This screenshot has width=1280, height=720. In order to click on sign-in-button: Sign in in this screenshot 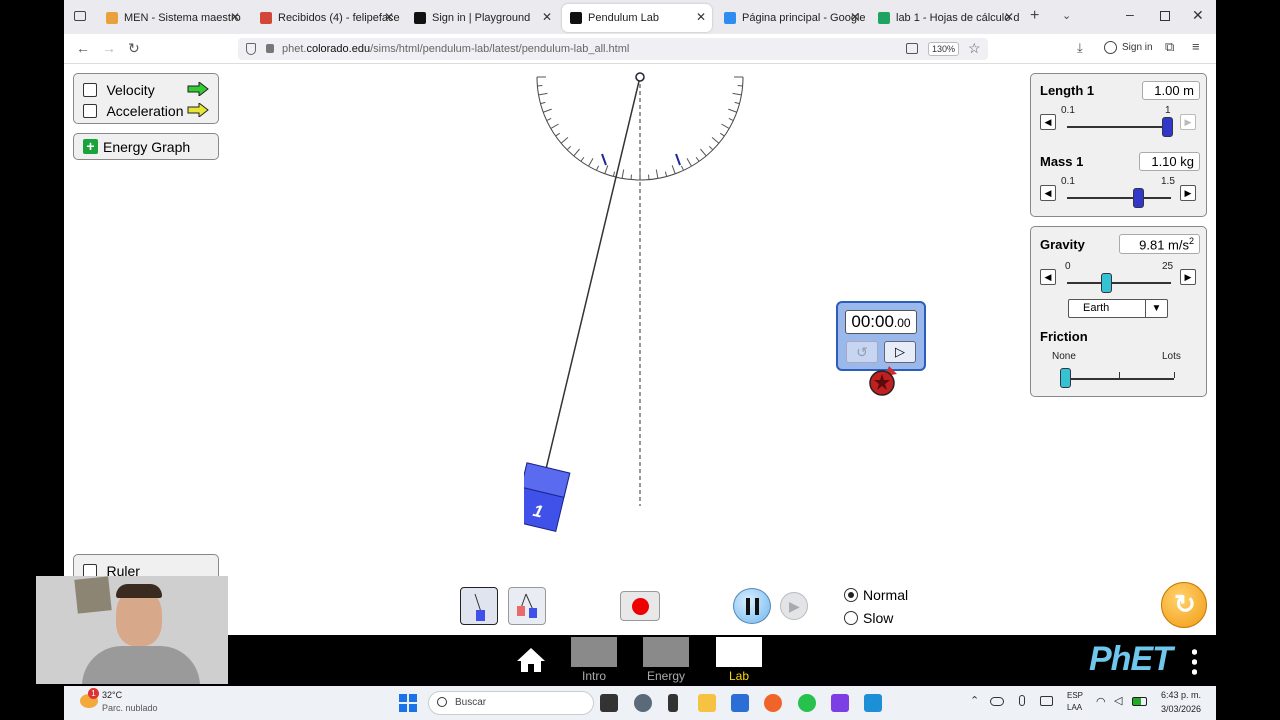, I will do `click(1137, 47)`.